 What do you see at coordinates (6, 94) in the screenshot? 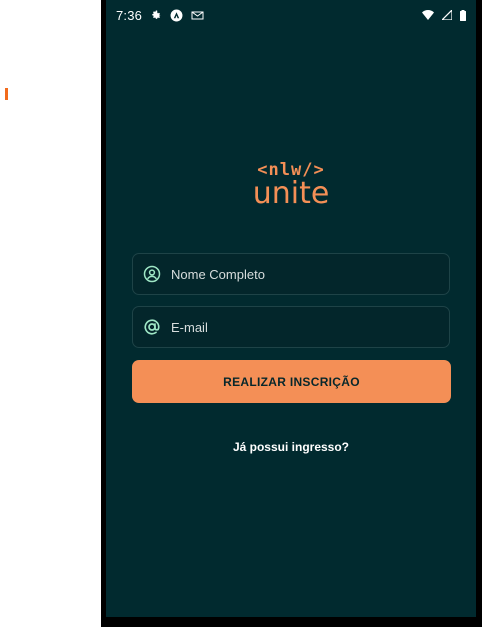
I see `side-marker` at bounding box center [6, 94].